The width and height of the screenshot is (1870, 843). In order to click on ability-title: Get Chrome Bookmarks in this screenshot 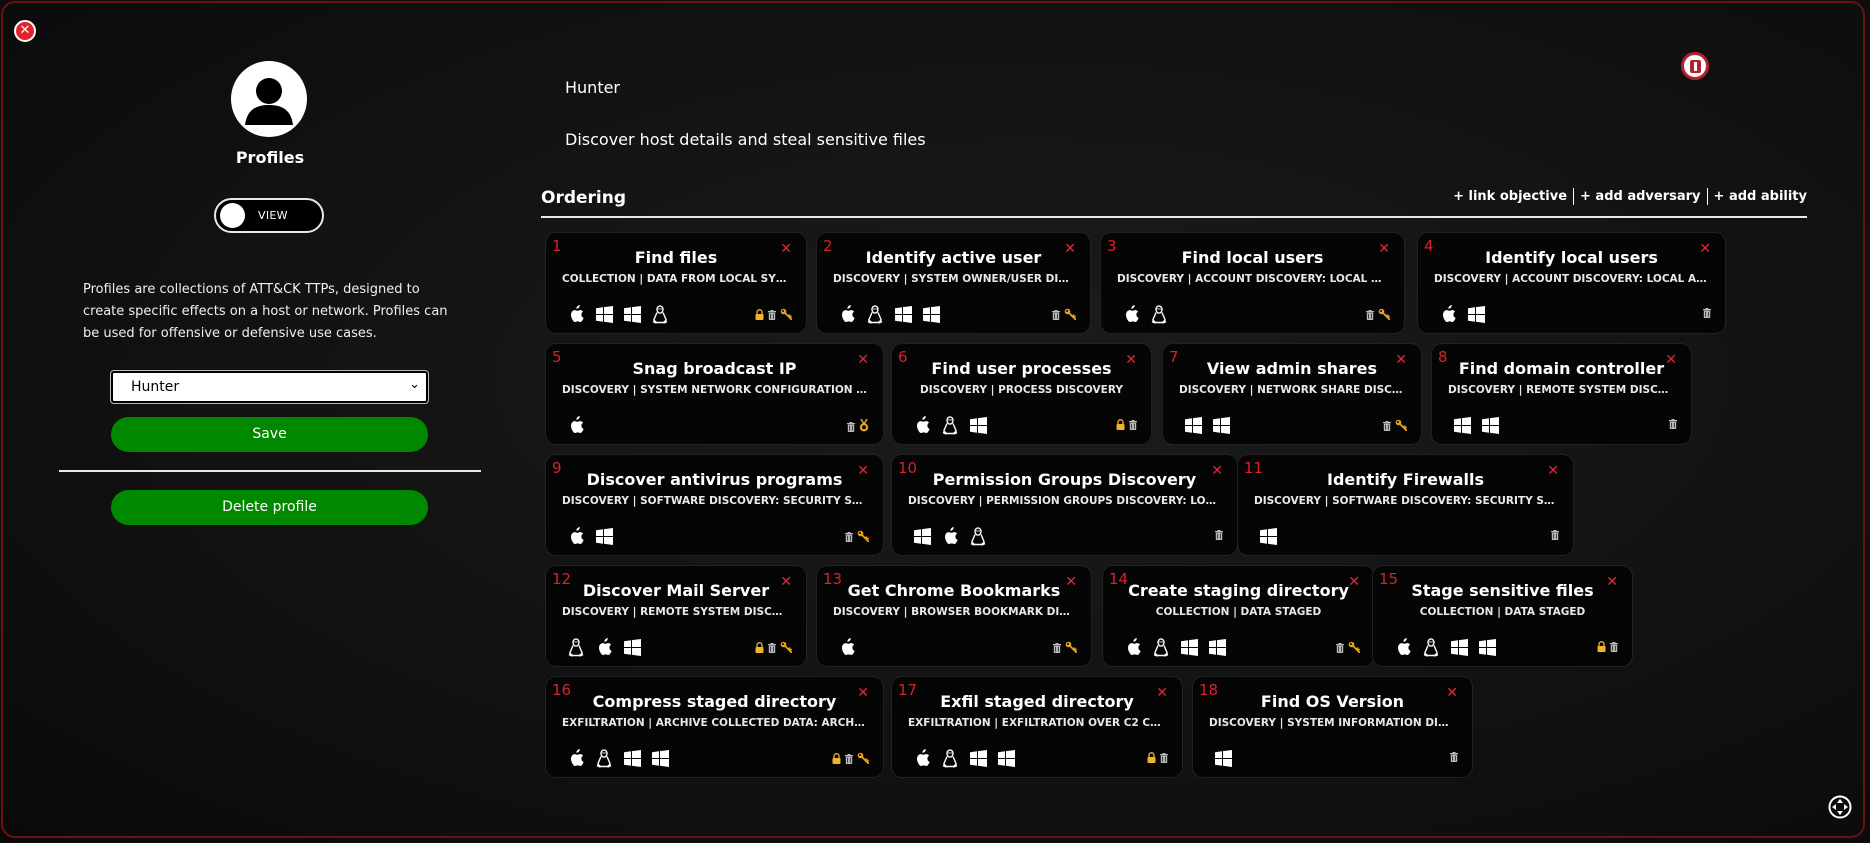, I will do `click(954, 590)`.